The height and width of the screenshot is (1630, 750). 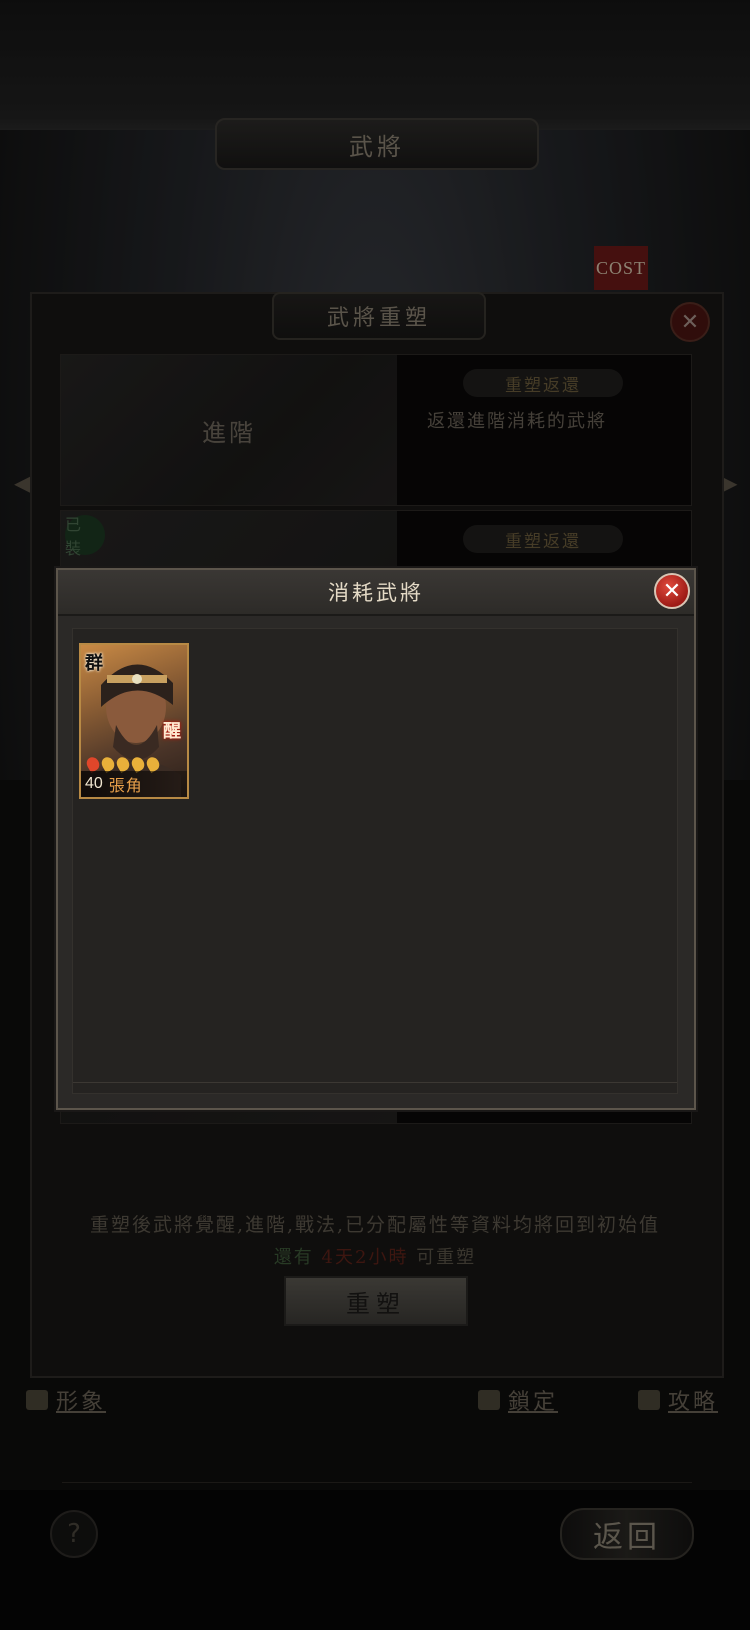 I want to click on modal-close-icon: ✕, so click(x=672, y=591).